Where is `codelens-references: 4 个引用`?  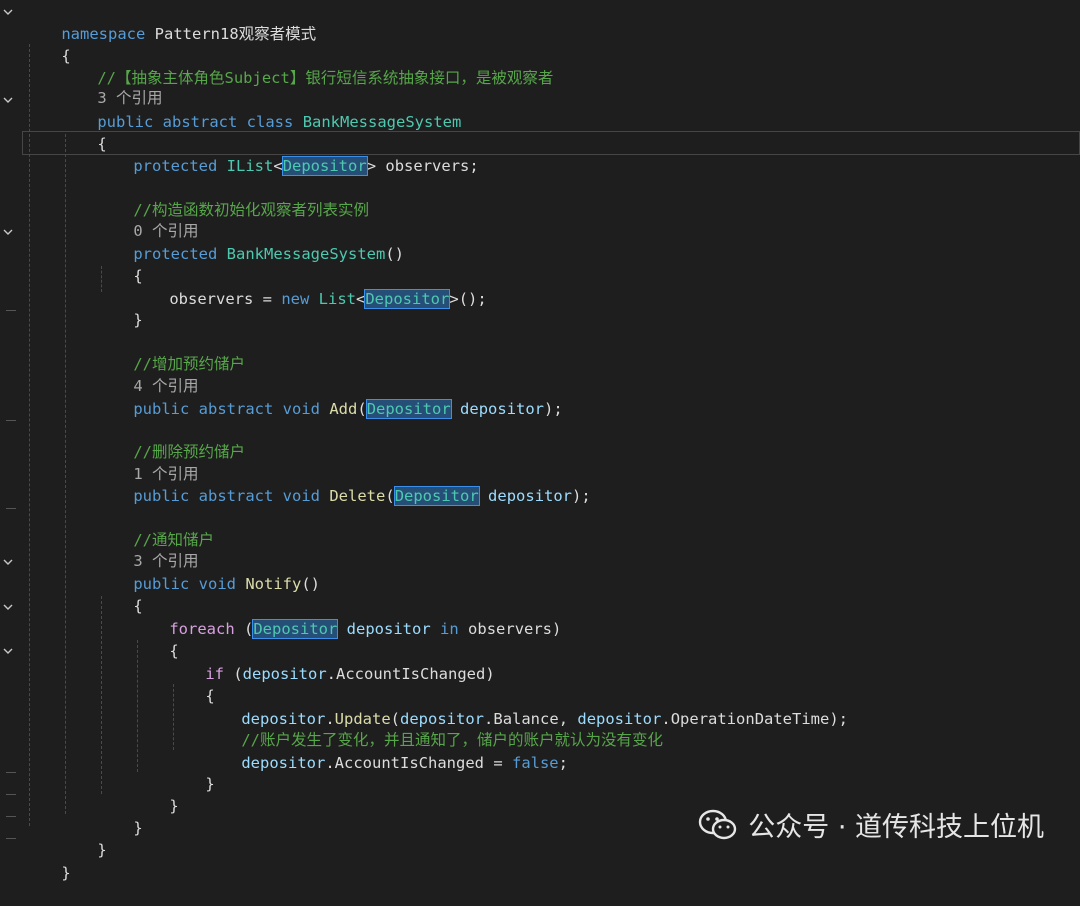 codelens-references: 4 个引用 is located at coordinates (147, 374).